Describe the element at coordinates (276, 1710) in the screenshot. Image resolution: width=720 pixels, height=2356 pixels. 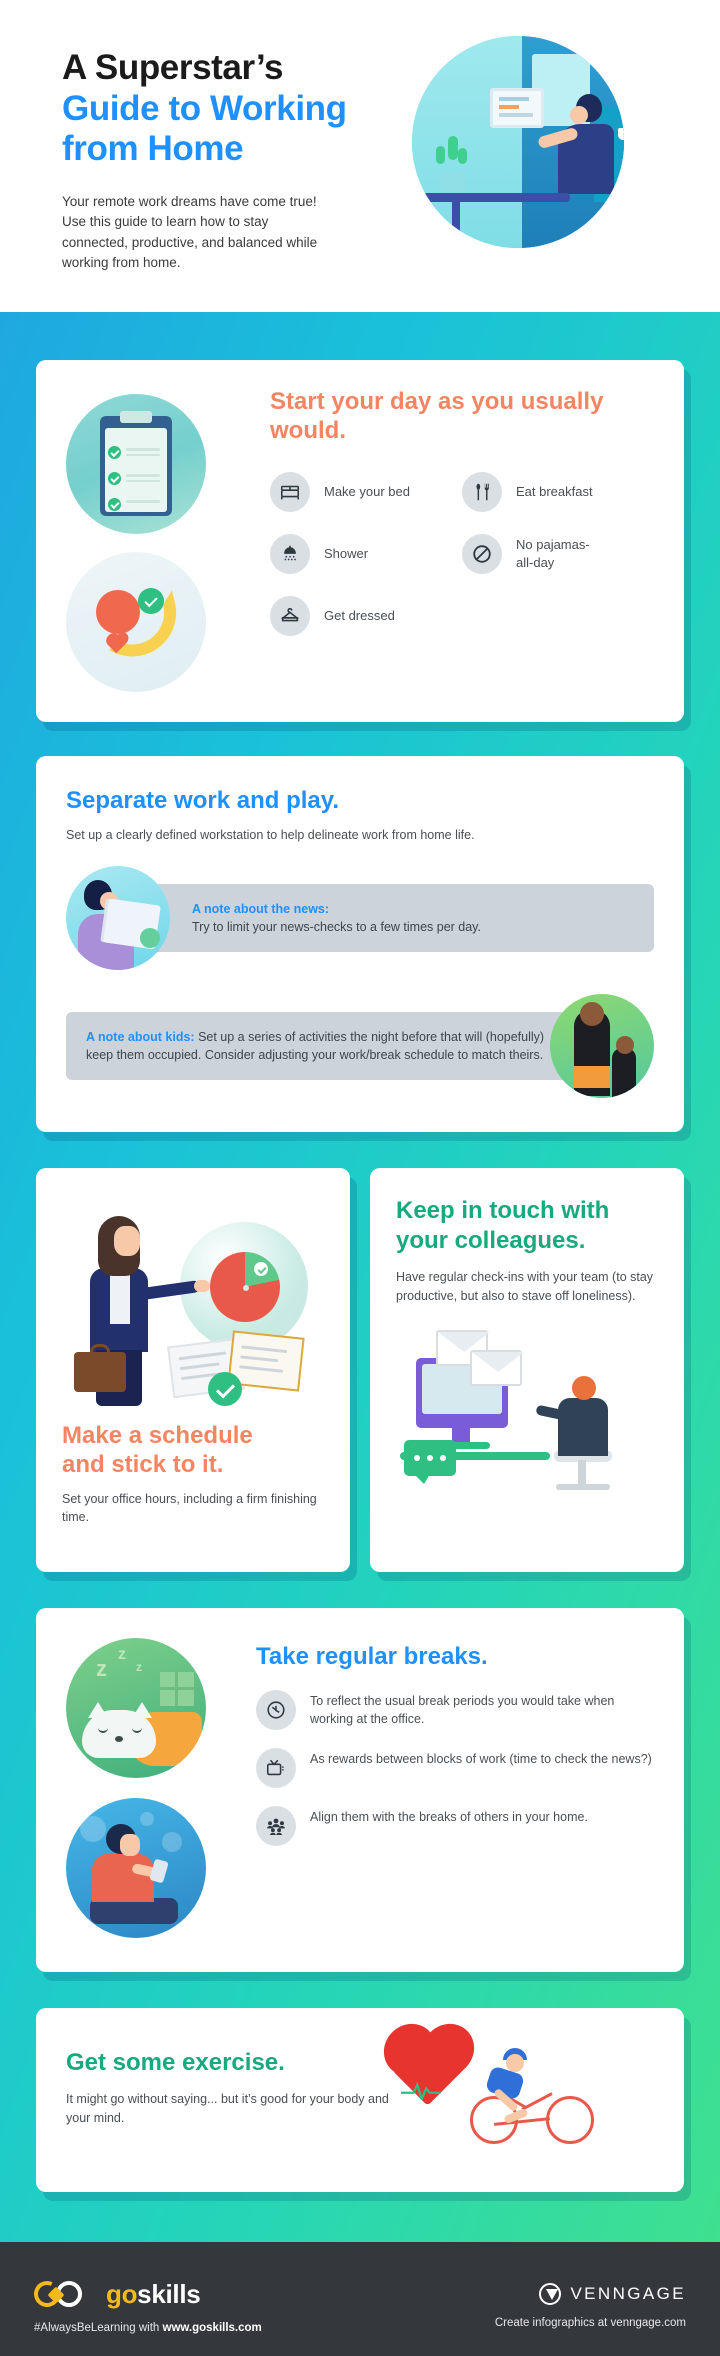
I see `clock-icon` at that location.